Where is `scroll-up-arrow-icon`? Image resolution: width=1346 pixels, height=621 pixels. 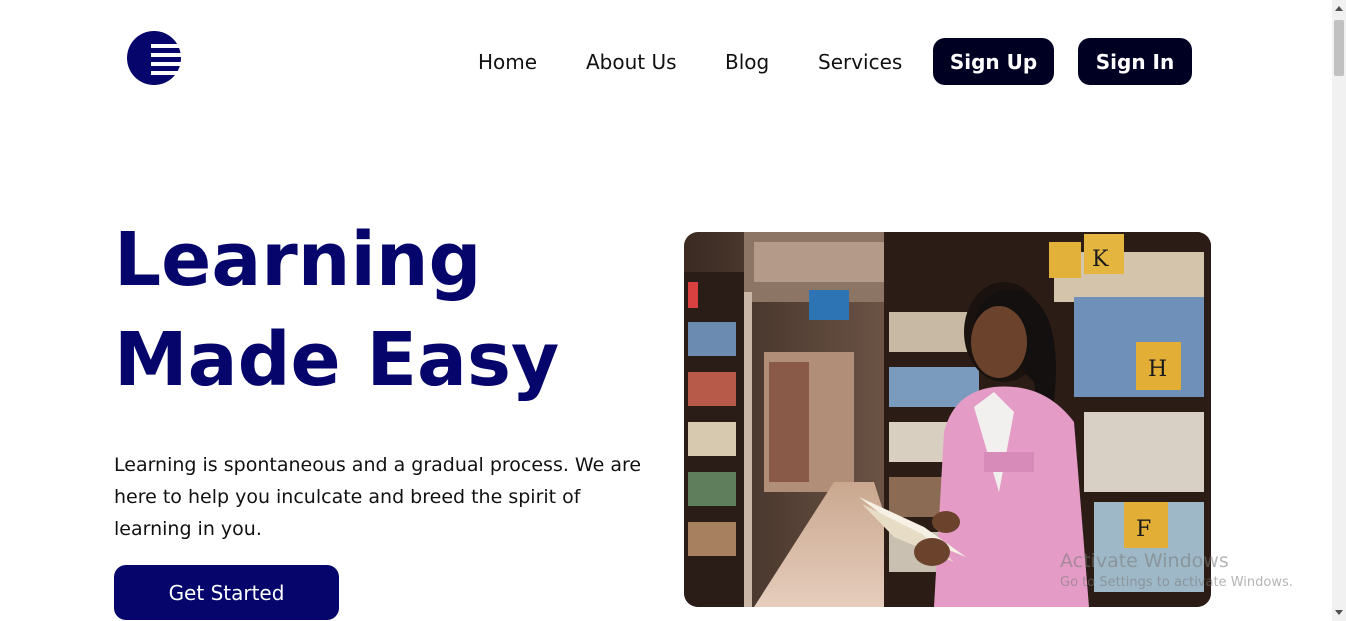 scroll-up-arrow-icon is located at coordinates (1339, 8).